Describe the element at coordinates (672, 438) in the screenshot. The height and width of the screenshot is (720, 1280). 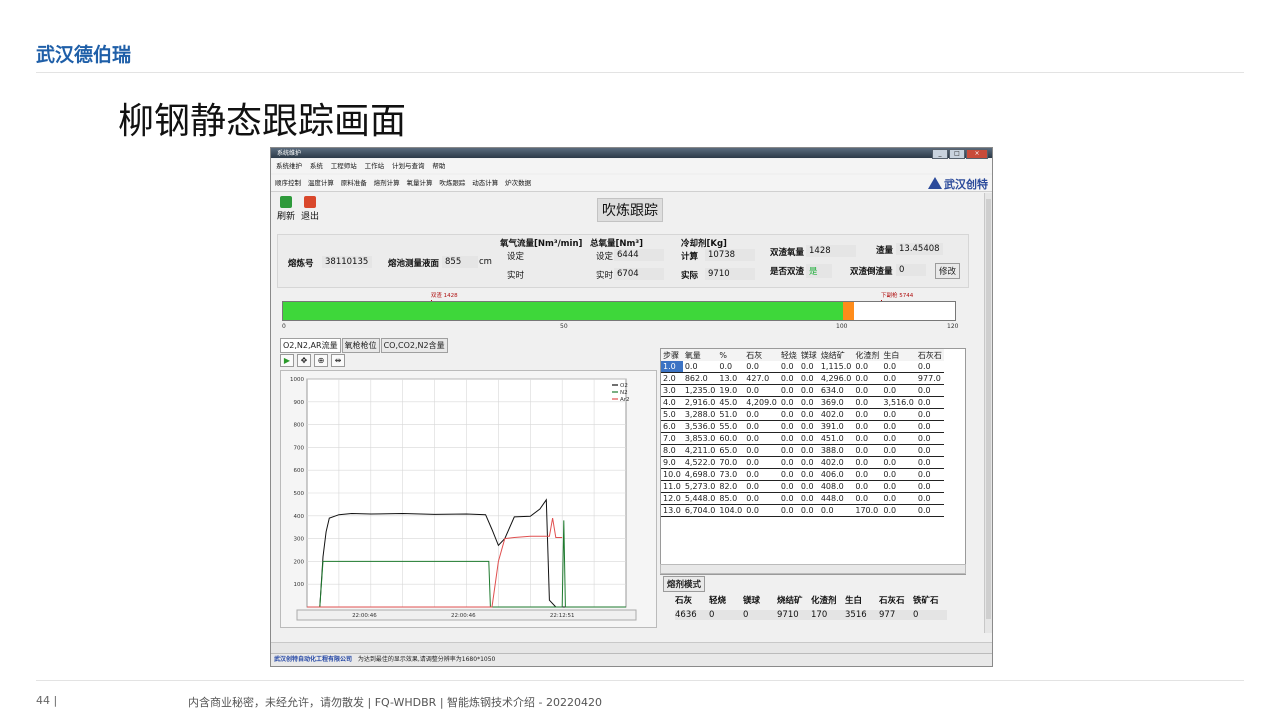
I see `table-cell: 7.0` at that location.